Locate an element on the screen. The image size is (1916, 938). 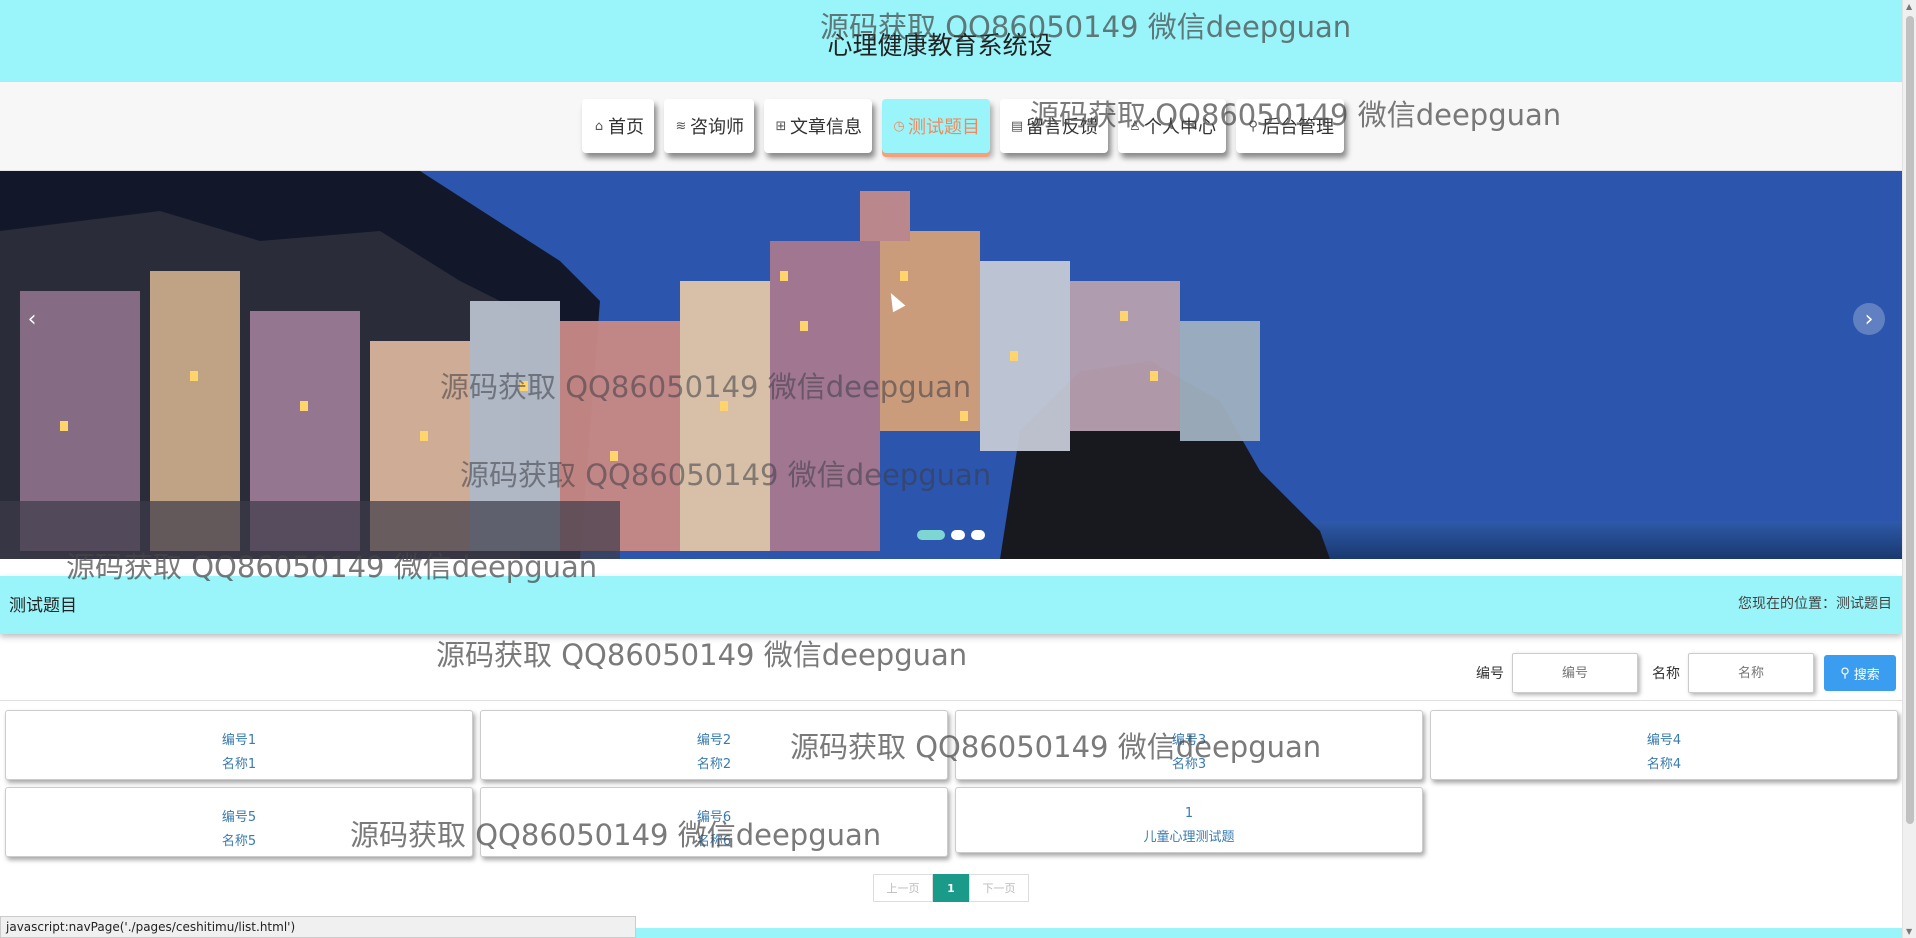
page-1-button: 1 is located at coordinates (951, 888).